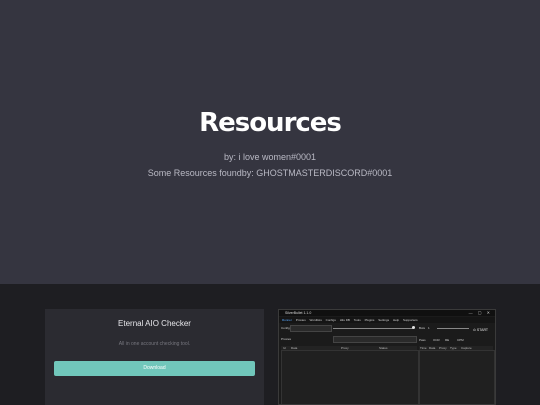 The image size is (540, 405). I want to click on app-bots-value: 1, so click(429, 328).